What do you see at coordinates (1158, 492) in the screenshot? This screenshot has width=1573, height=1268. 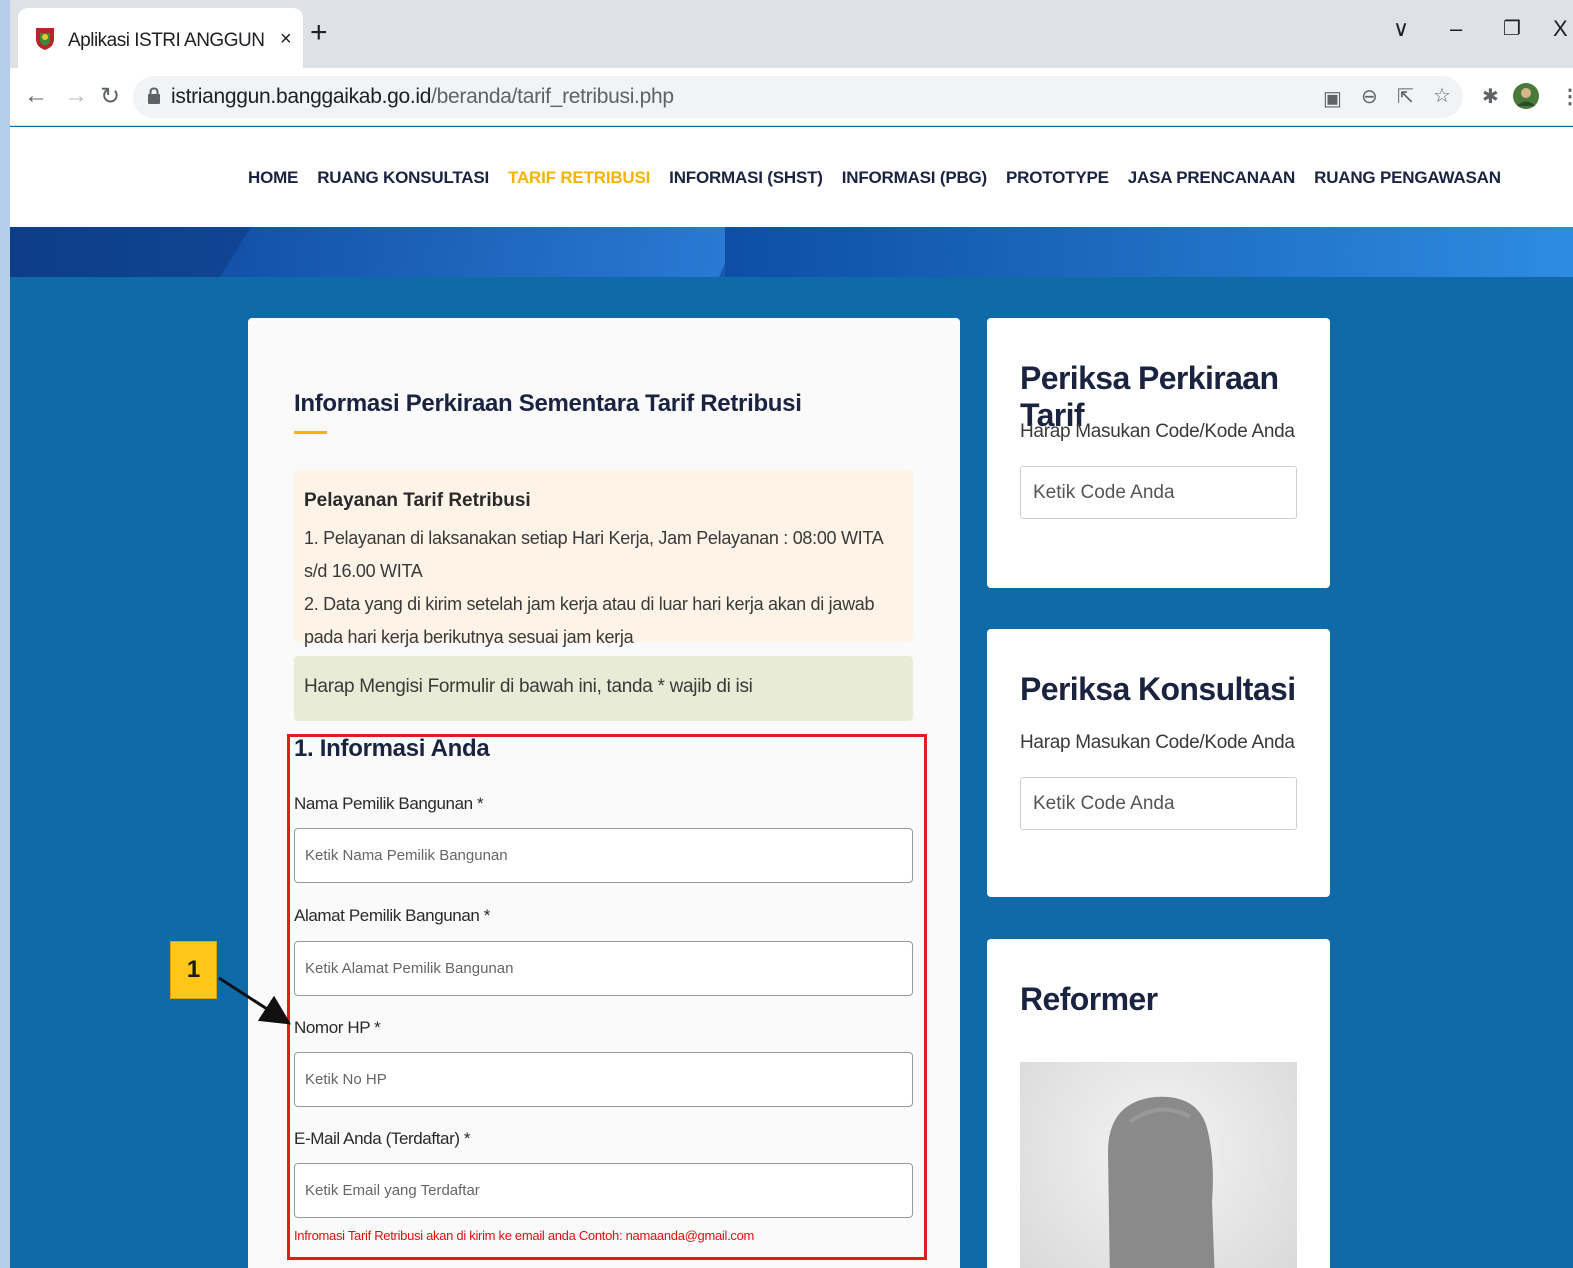 I see `tarif-code-input` at bounding box center [1158, 492].